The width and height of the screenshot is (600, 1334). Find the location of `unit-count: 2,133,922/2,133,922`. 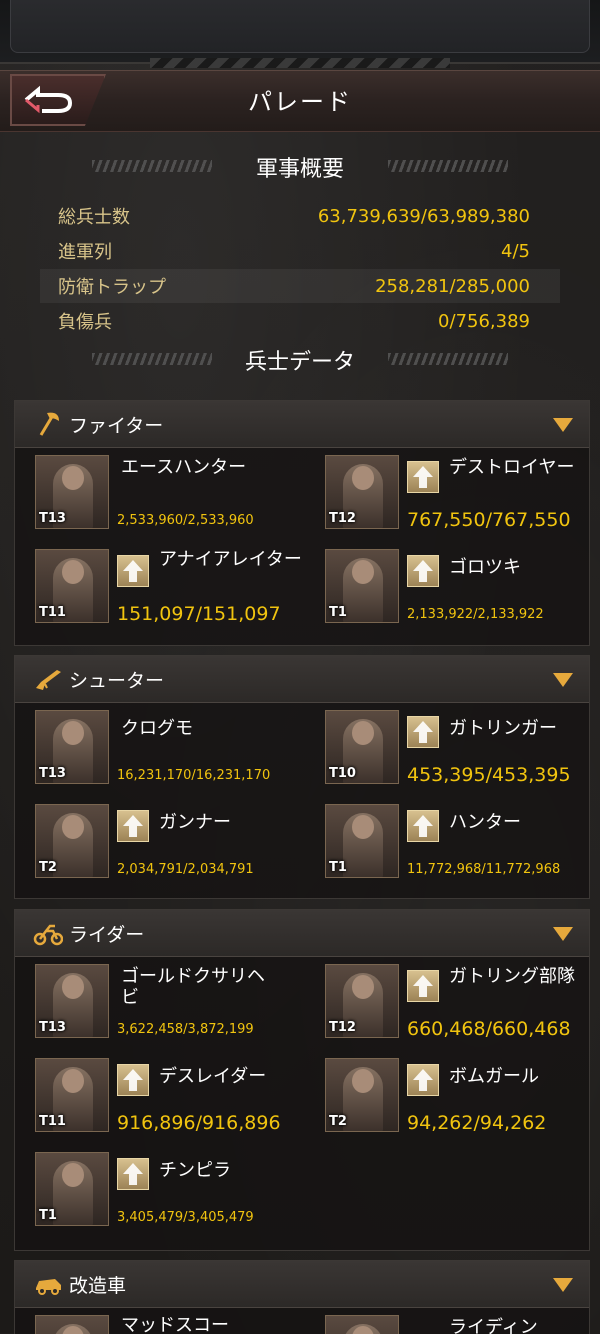

unit-count: 2,133,922/2,133,922 is located at coordinates (475, 614).